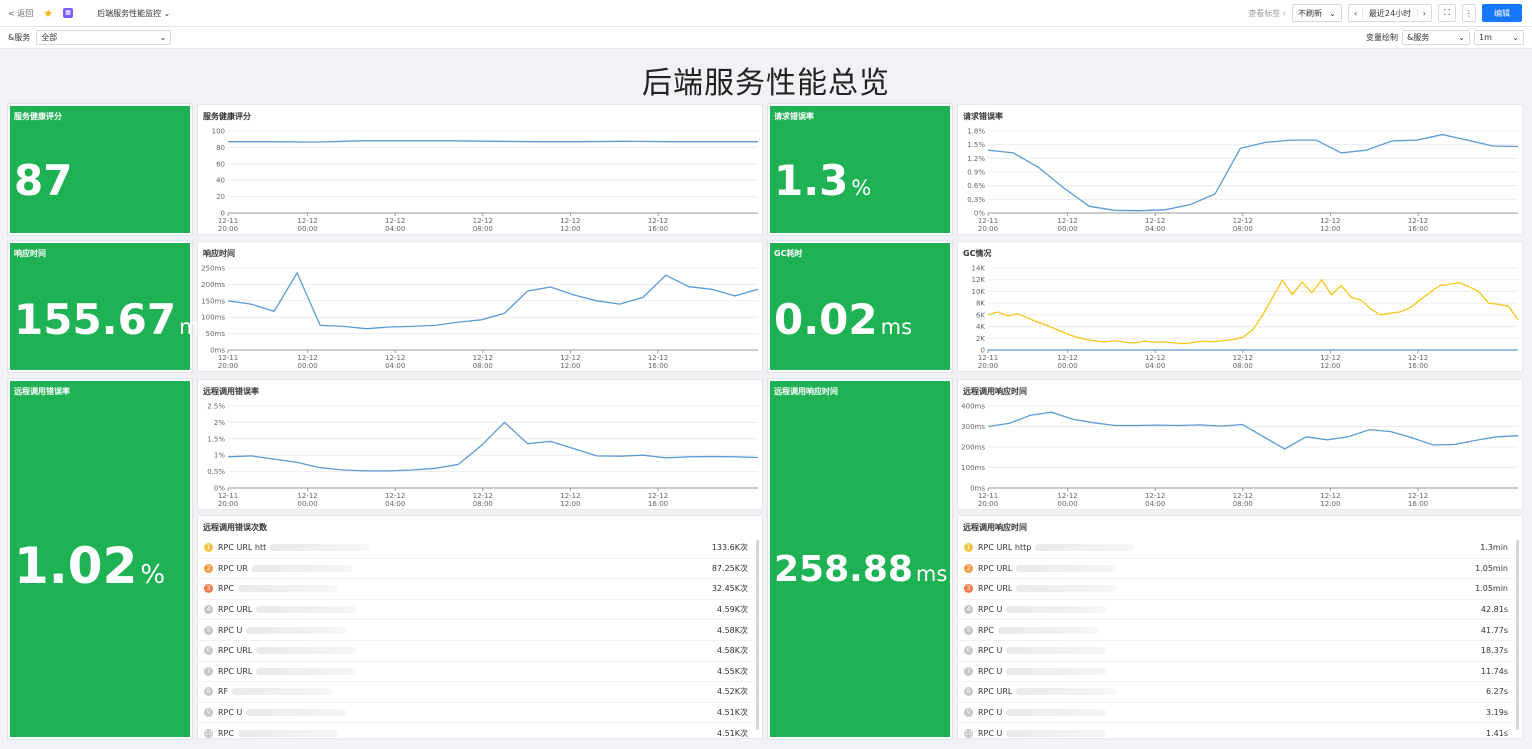  What do you see at coordinates (1330, 229) in the screenshot?
I see `x-tick-label: 12:00` at bounding box center [1330, 229].